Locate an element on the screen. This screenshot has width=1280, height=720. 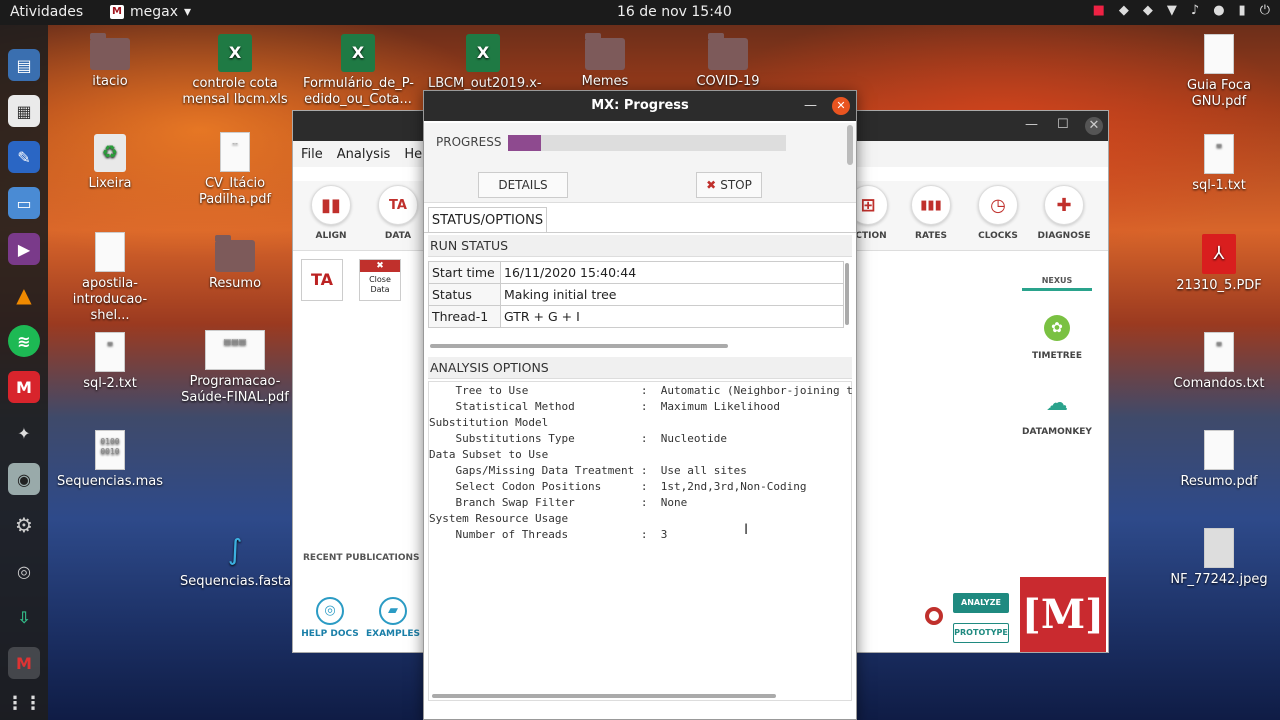
desktop-icon: Guia Foca GNU.pdf is located at coordinates (1219, 72).